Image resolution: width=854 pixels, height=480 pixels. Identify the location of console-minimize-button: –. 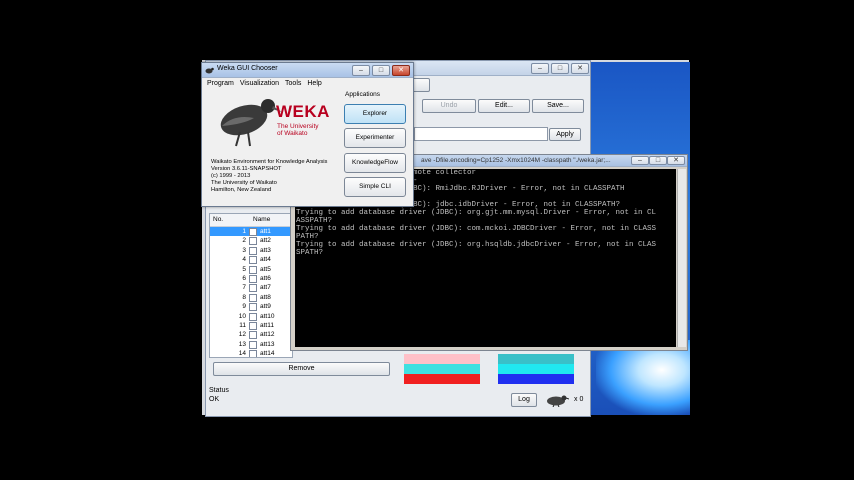
(640, 160).